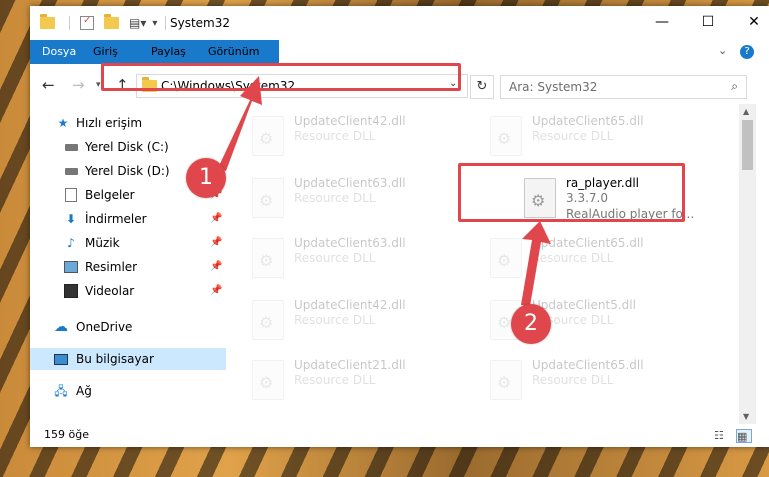 The height and width of the screenshot is (477, 769). Describe the element at coordinates (206, 178) in the screenshot. I see `step-1-badge: 1` at that location.